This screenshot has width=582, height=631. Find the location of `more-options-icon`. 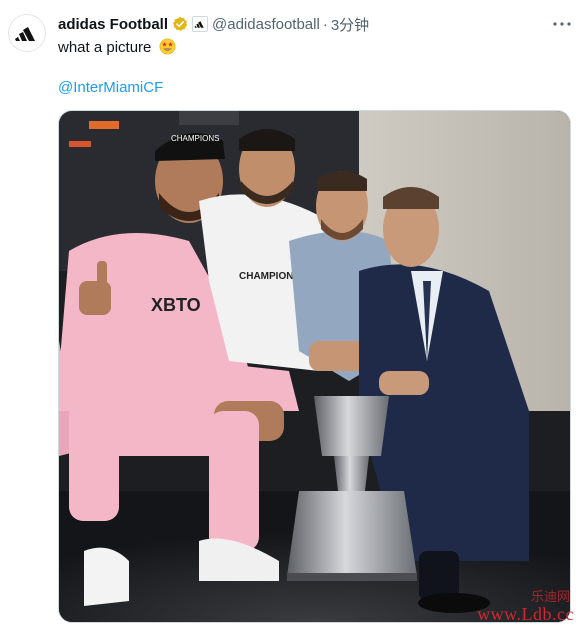

more-options-icon is located at coordinates (562, 24).